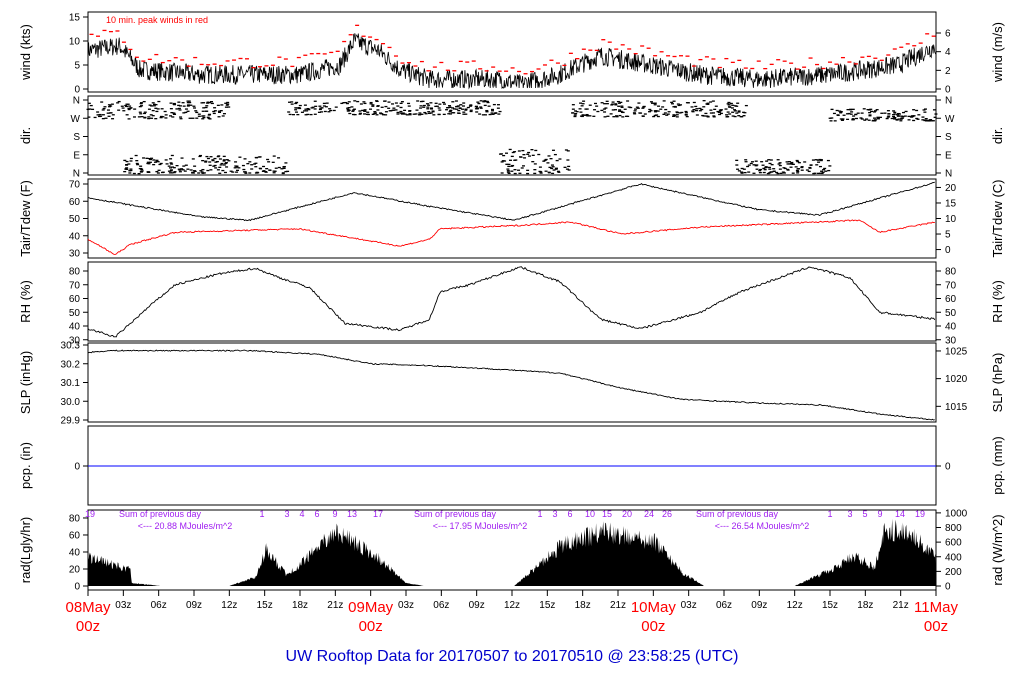 The image size is (1024, 700). I want to click on y-tick-label: S, so click(76, 137).